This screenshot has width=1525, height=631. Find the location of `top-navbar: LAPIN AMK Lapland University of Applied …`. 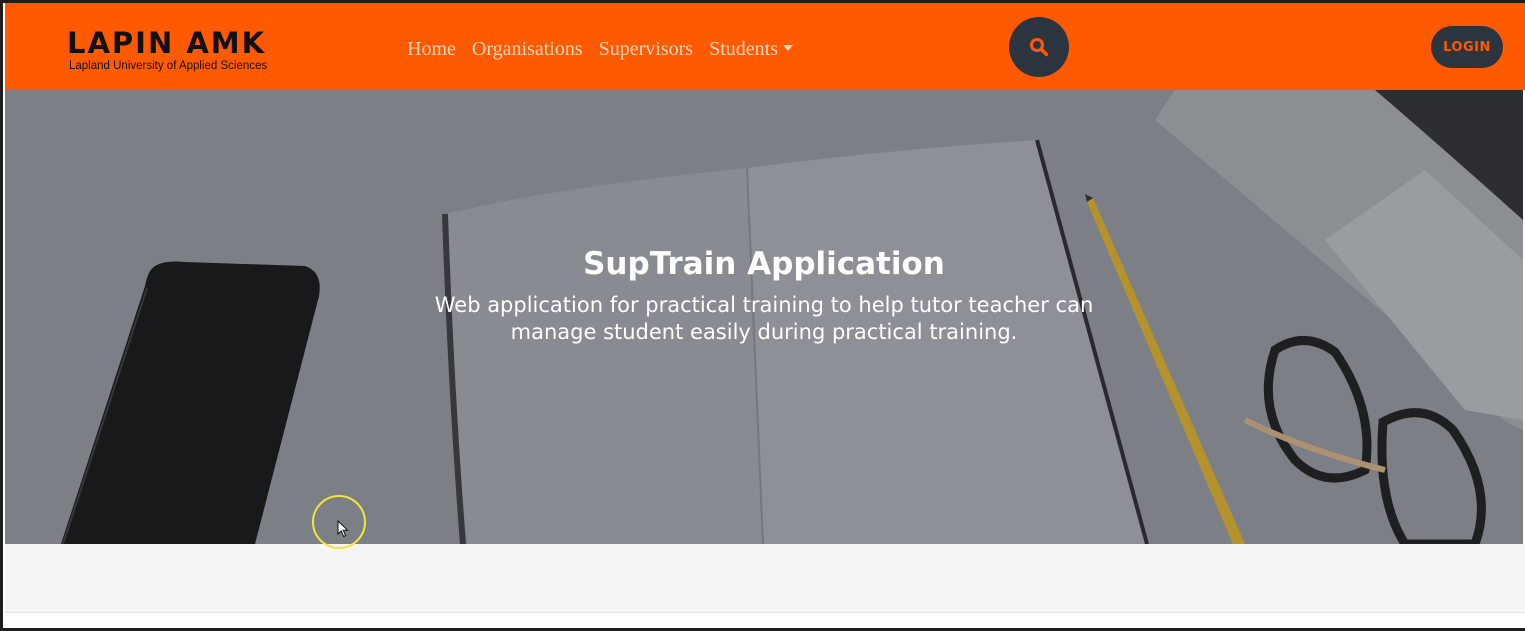

top-navbar: LAPIN AMK Lapland University of Applied … is located at coordinates (765, 46).